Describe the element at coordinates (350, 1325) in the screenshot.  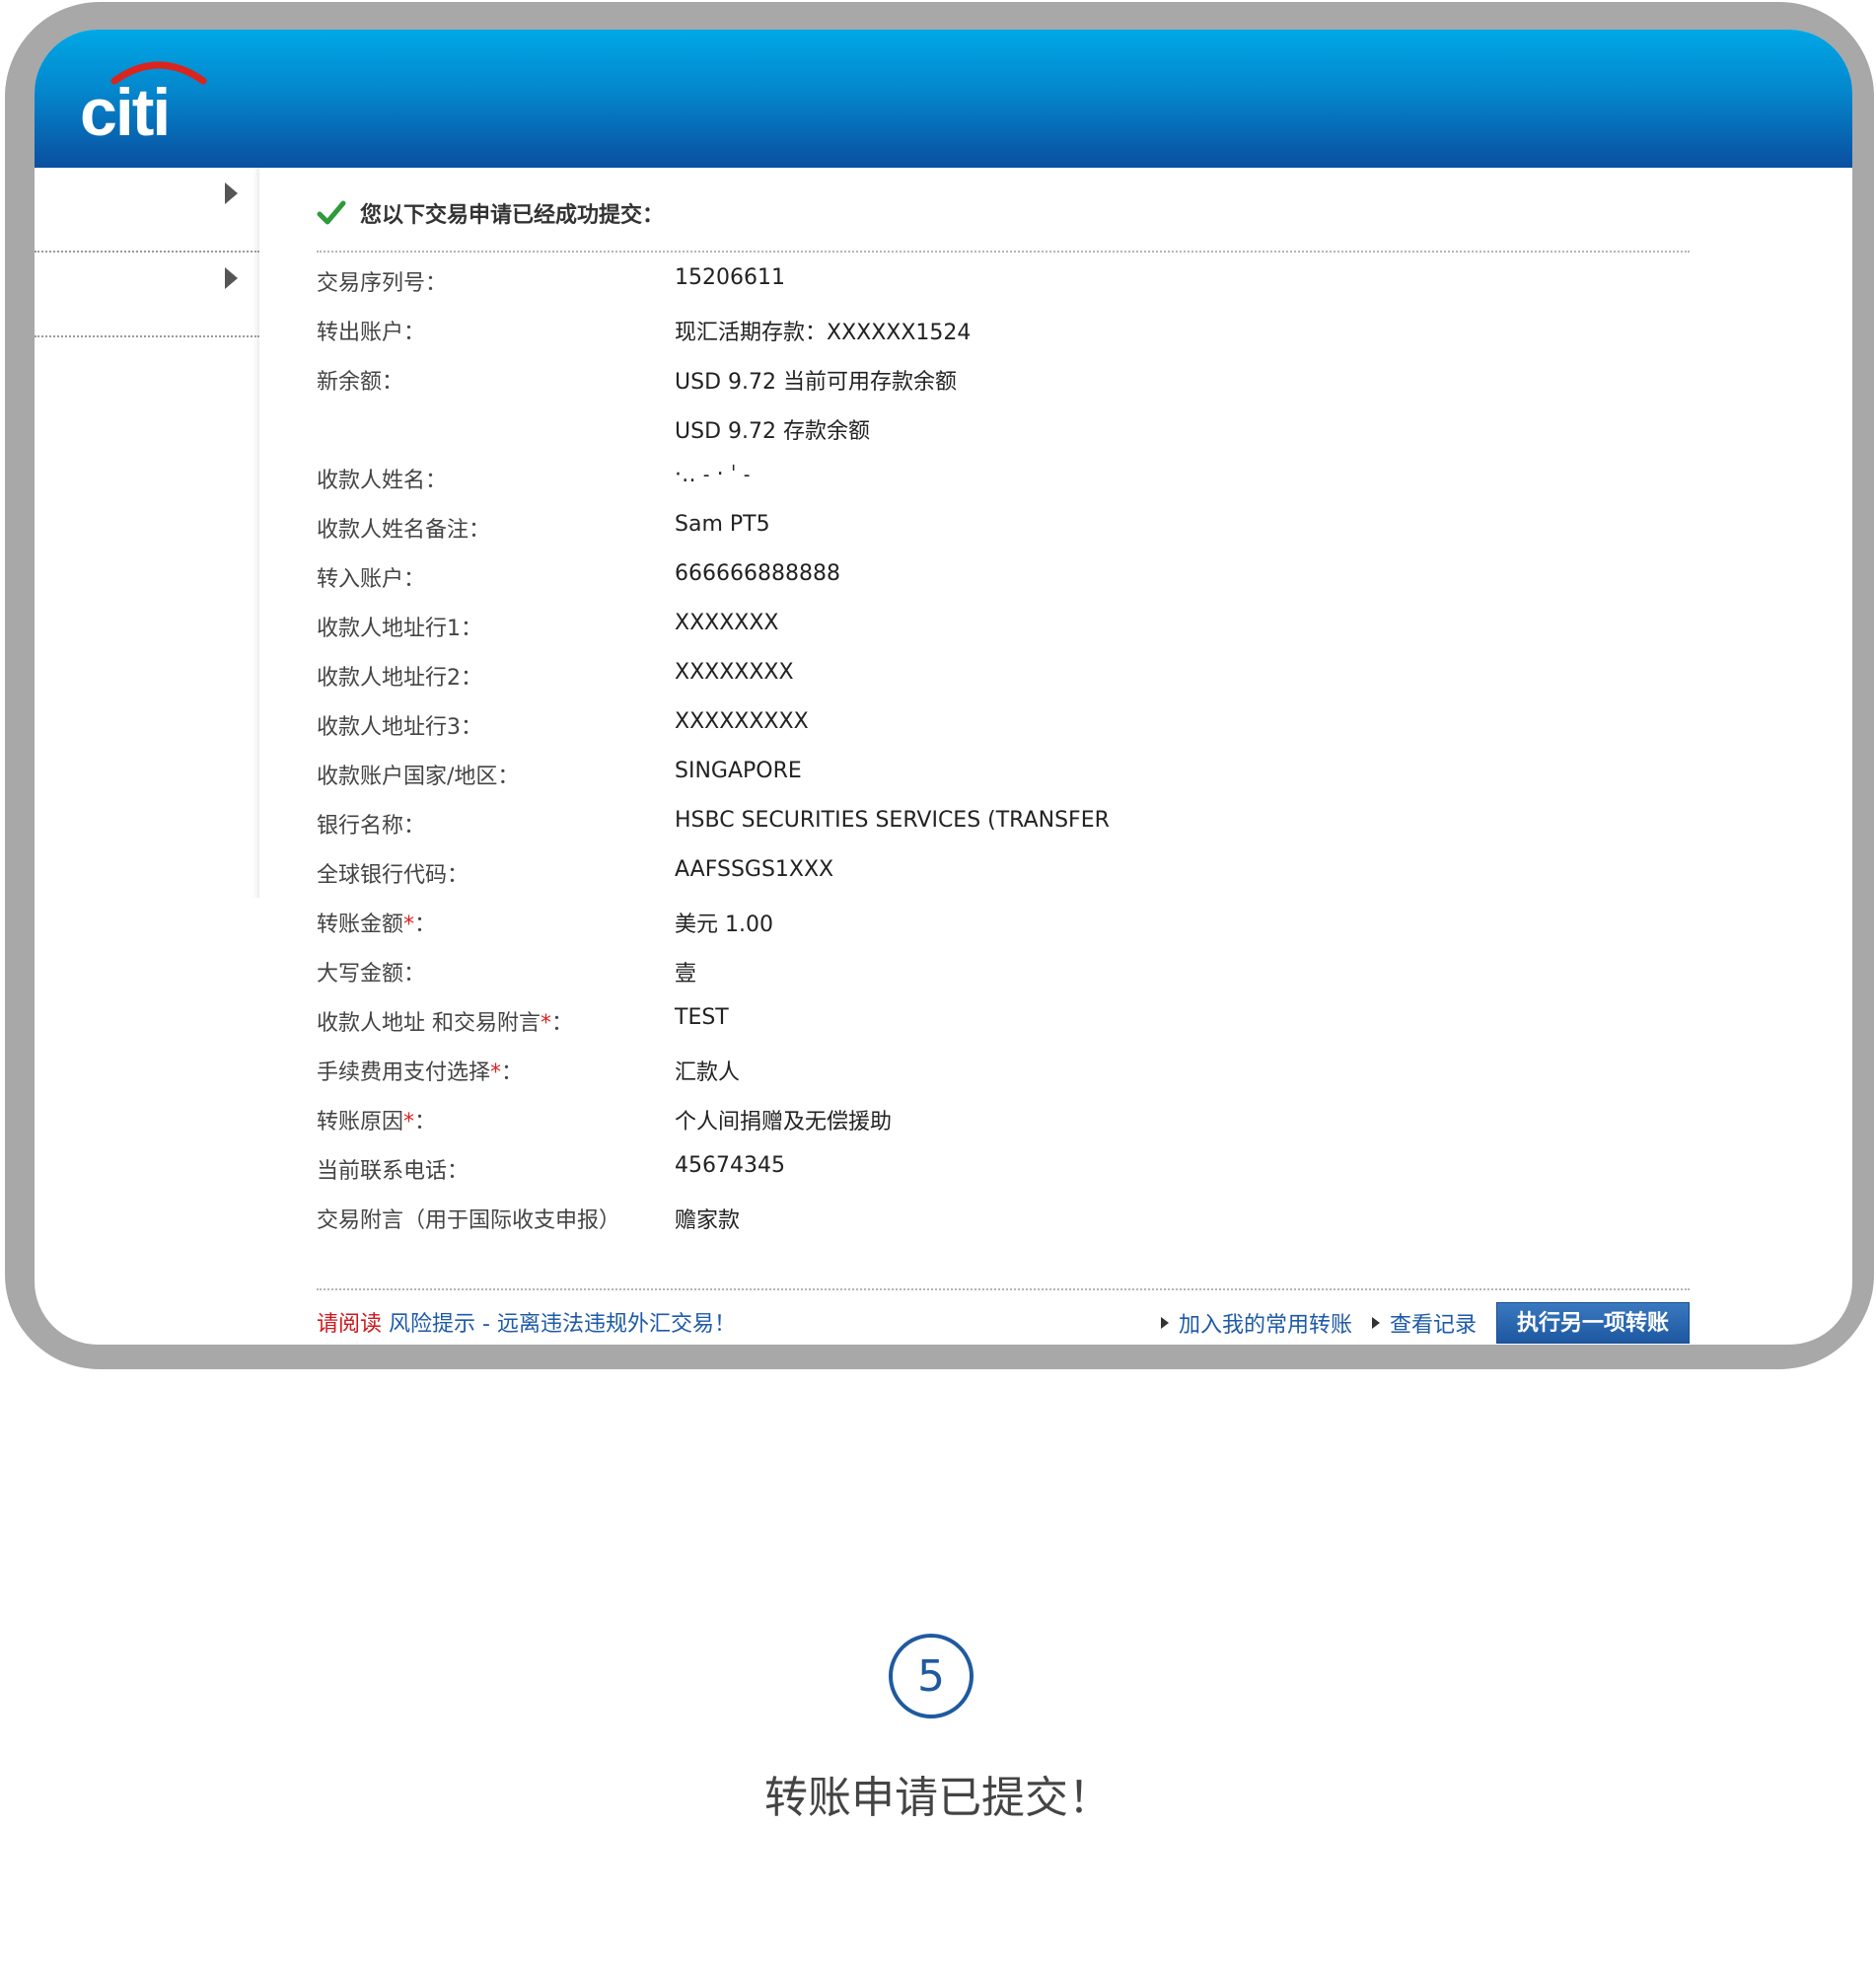
I see `read-label: 请阅读` at that location.